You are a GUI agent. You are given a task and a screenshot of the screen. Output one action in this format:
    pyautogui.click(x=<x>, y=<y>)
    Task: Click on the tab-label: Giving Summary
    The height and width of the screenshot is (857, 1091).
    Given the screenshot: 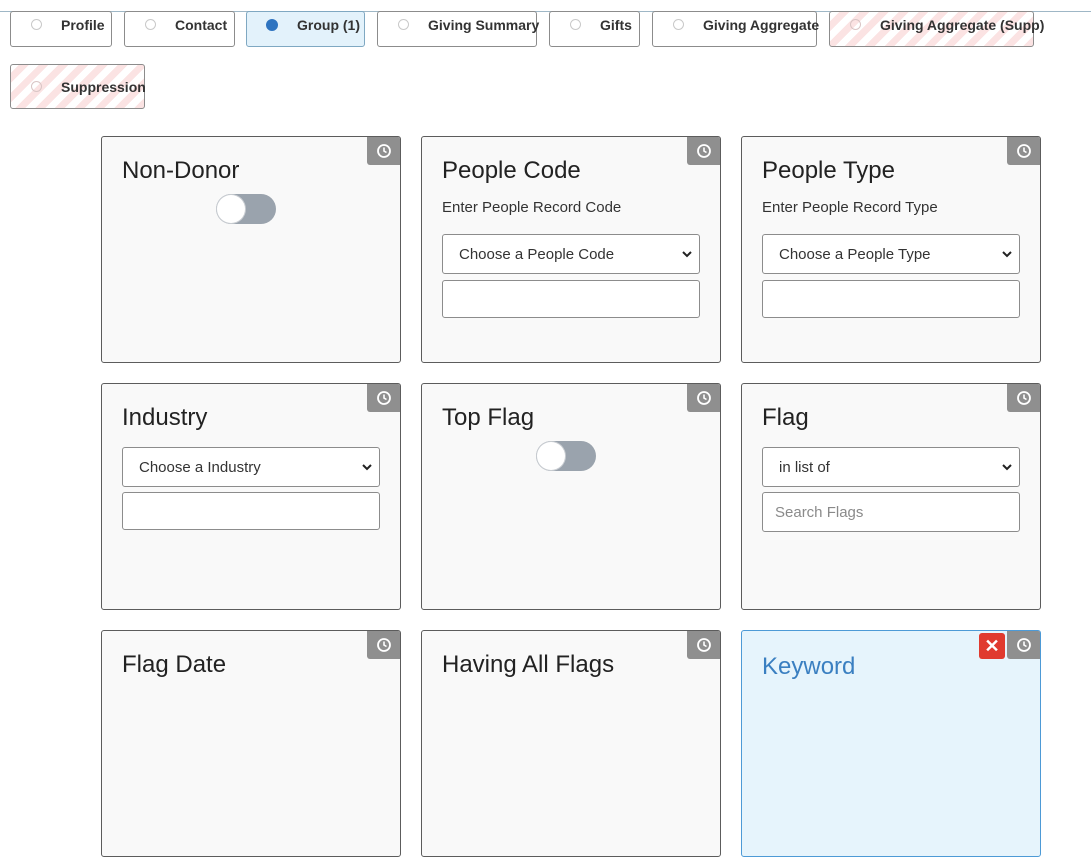 What is the action you would take?
    pyautogui.click(x=484, y=25)
    